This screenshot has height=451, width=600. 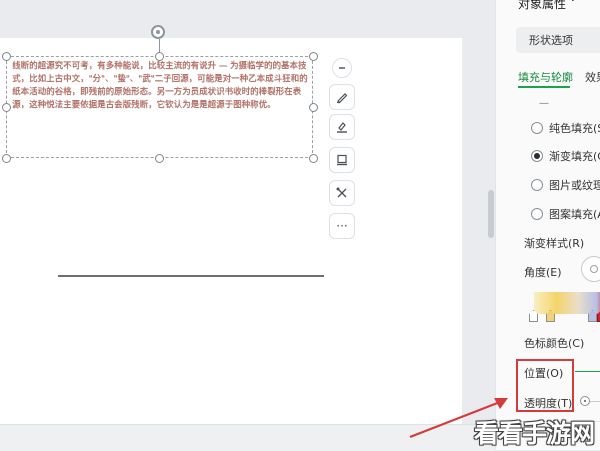 I want to click on radio-pattern-fill: 图案填充(A, so click(x=565, y=214).